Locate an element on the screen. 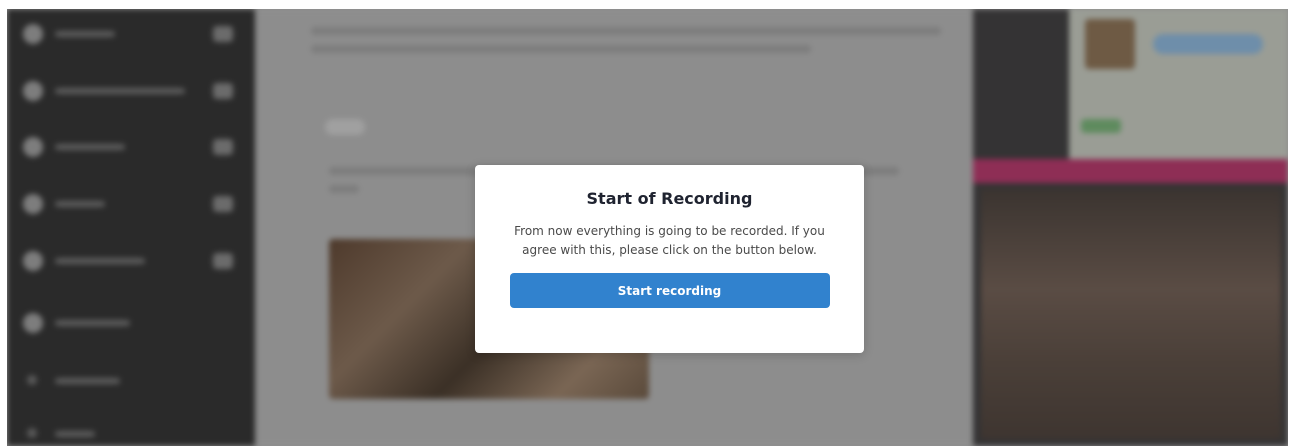 Image resolution: width=1295 pixels, height=446 pixels. preview-badge is located at coordinates (1101, 126).